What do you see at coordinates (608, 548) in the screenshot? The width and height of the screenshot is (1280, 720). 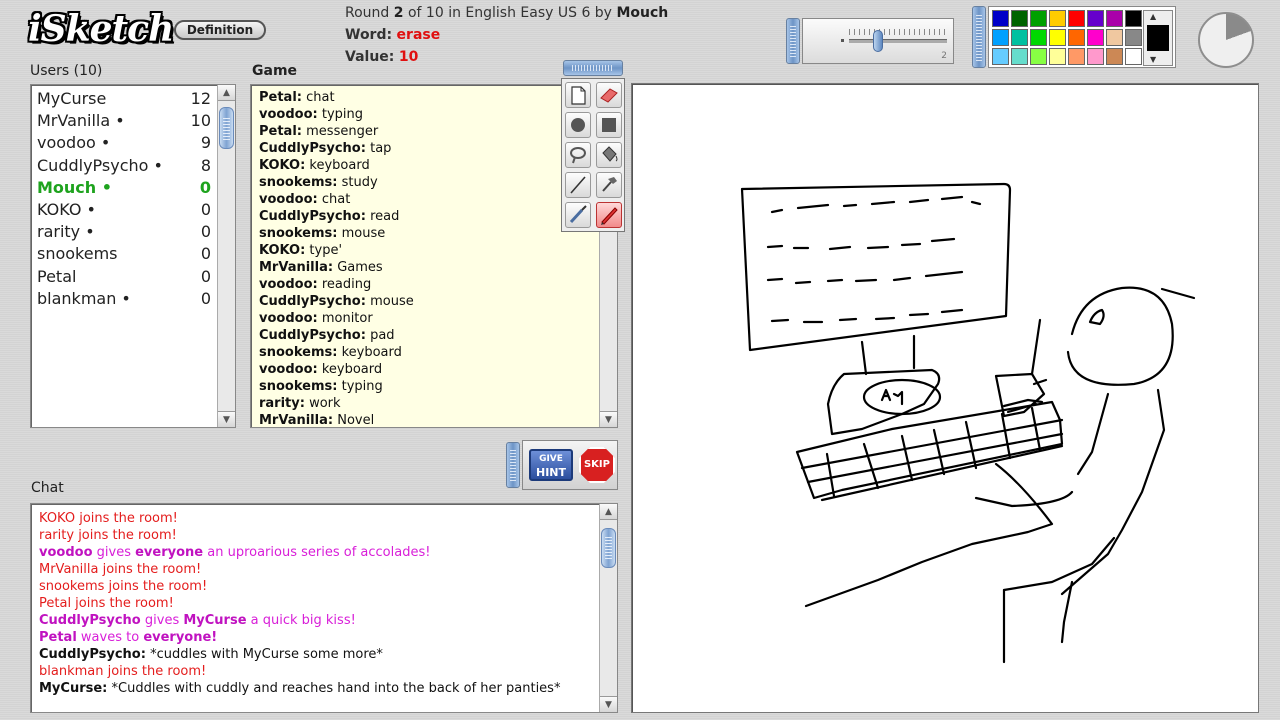 I see `chat-scroll-thumb` at bounding box center [608, 548].